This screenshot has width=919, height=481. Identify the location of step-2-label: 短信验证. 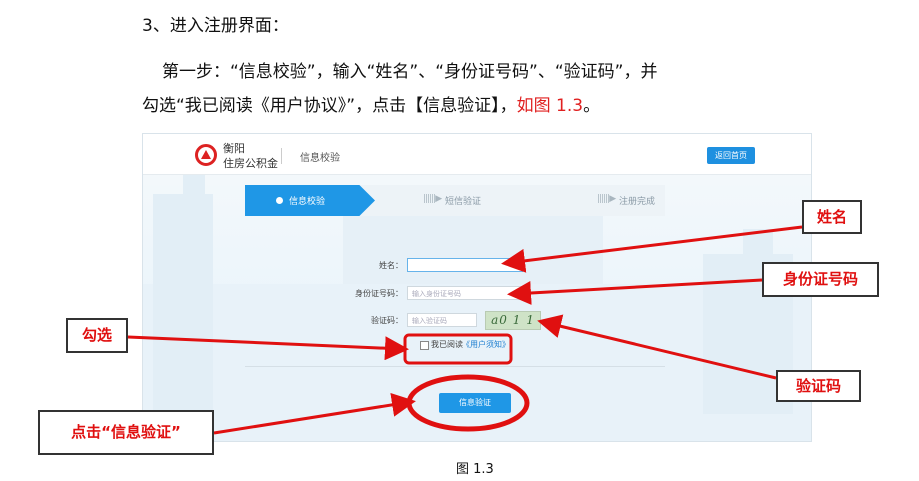
(463, 202).